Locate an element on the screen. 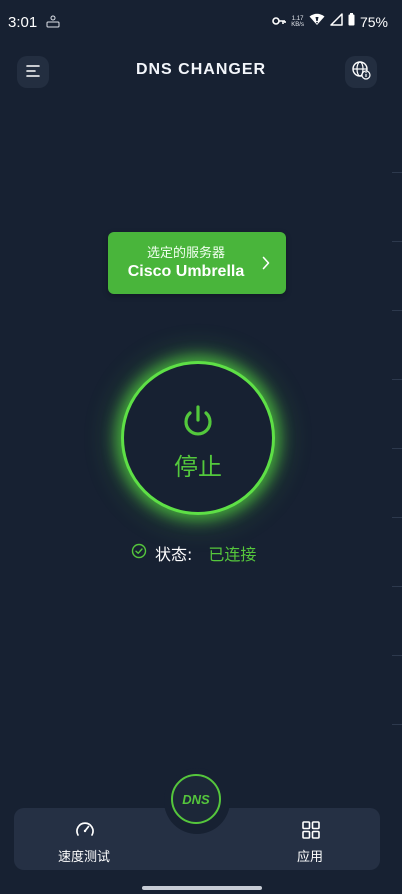 The height and width of the screenshot is (894, 402). dns-notification-icon is located at coordinates (53, 23).